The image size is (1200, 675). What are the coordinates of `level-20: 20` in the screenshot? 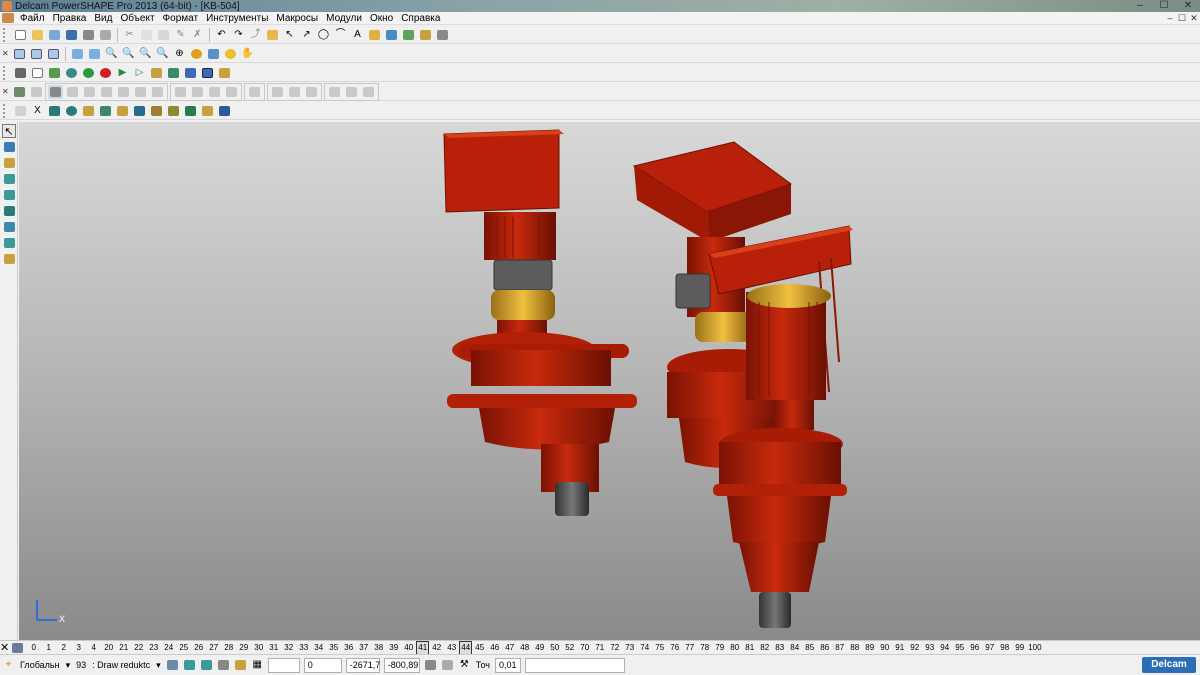 It's located at (108, 648).